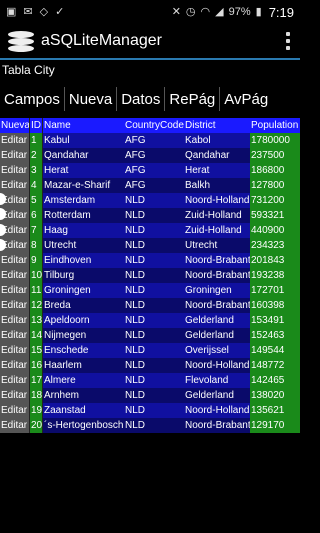  Describe the element at coordinates (217, 185) in the screenshot. I see `cell-district: Balkh` at that location.